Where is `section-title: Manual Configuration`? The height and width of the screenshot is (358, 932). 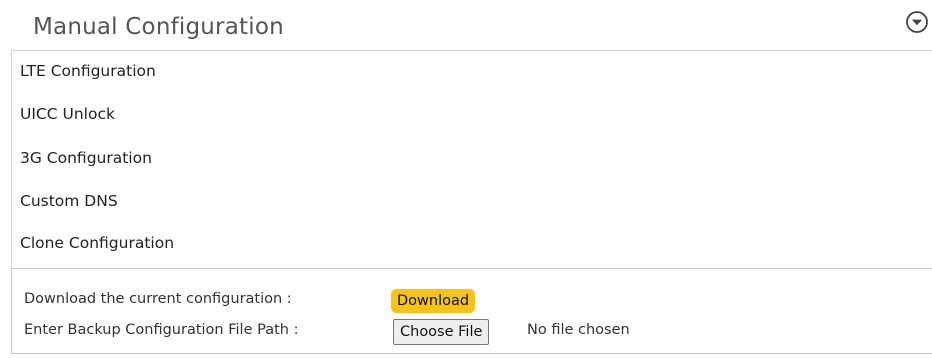
section-title: Manual Configuration is located at coordinates (158, 27).